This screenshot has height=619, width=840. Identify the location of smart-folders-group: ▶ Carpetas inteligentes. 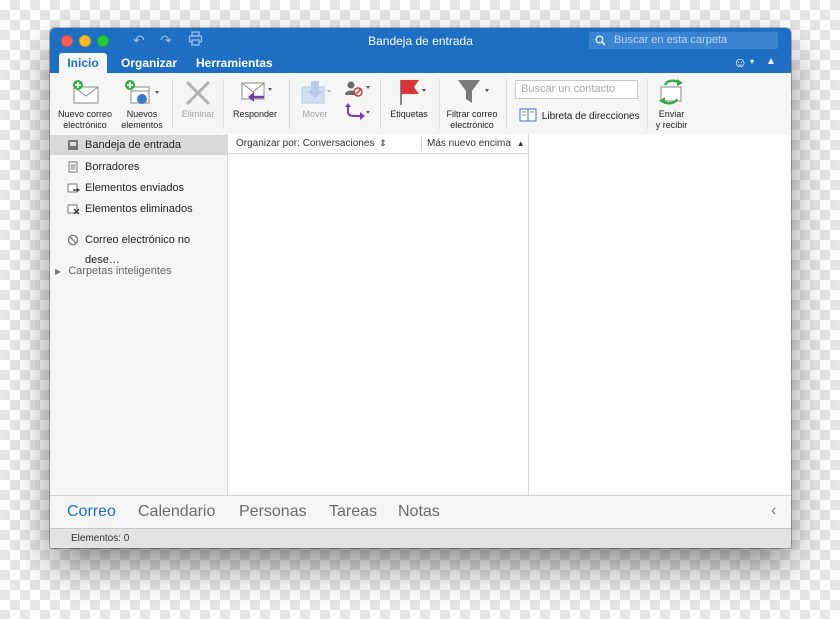
(113, 271).